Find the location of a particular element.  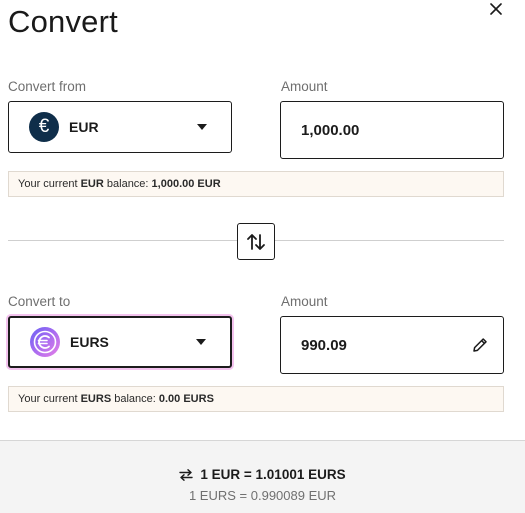

dialog-title: Convert is located at coordinates (63, 21).